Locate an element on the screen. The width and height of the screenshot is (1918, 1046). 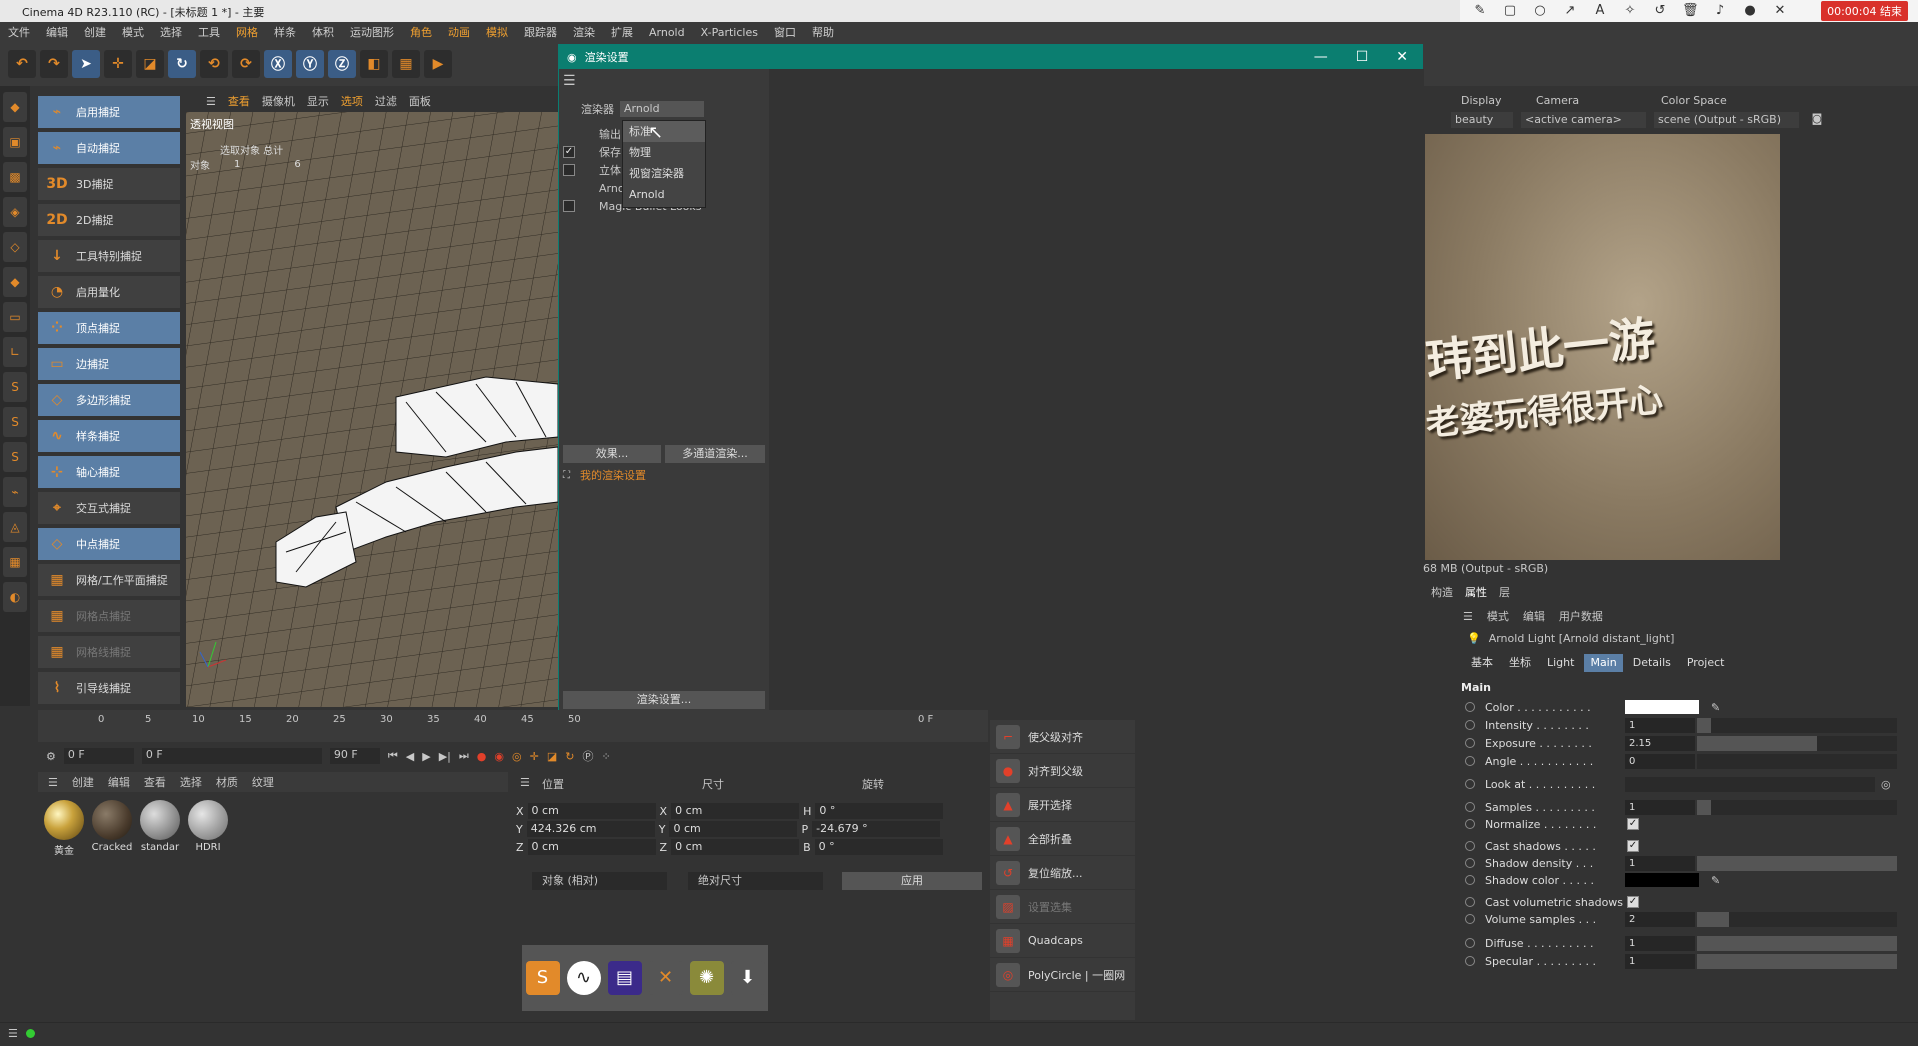
snap-item: ↓ 工具特别捕捉 is located at coordinates (109, 256).